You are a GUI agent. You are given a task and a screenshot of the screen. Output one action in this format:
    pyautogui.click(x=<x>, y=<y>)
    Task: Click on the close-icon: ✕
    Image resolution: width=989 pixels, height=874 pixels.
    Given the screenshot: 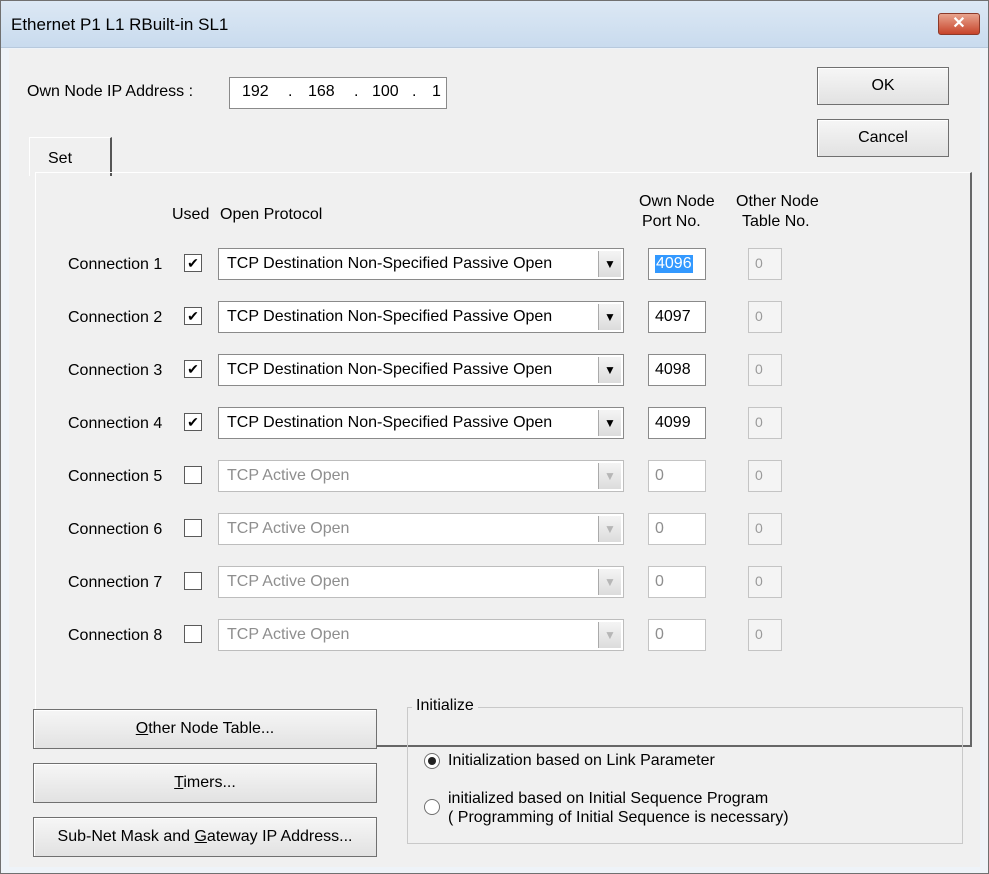 What is the action you would take?
    pyautogui.click(x=959, y=23)
    